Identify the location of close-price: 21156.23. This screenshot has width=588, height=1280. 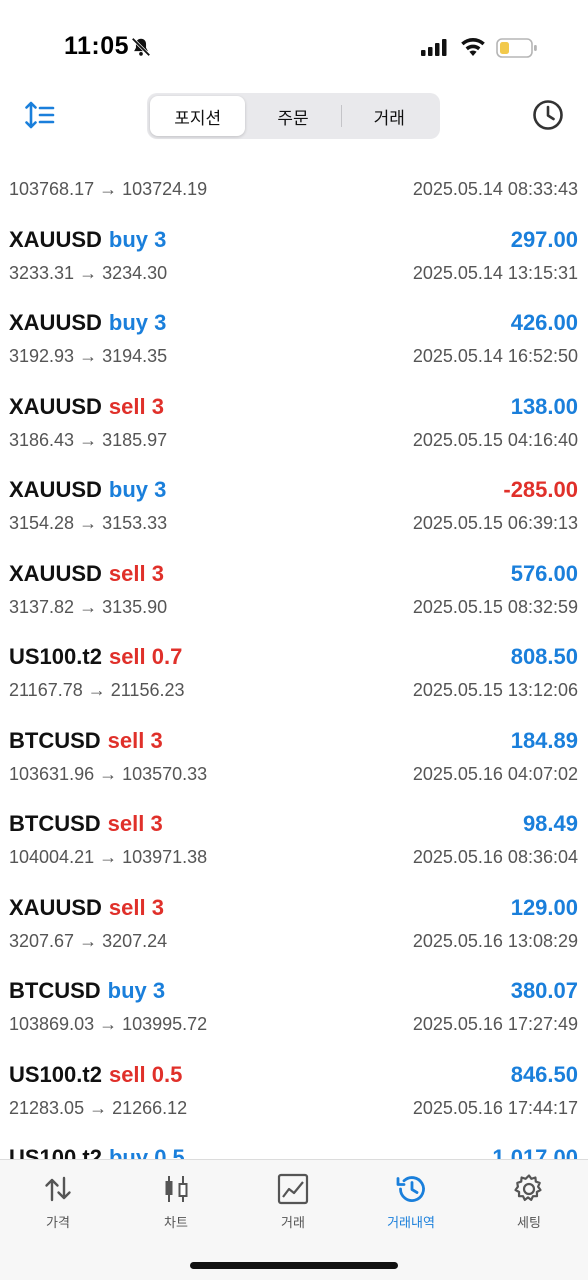
(147, 690).